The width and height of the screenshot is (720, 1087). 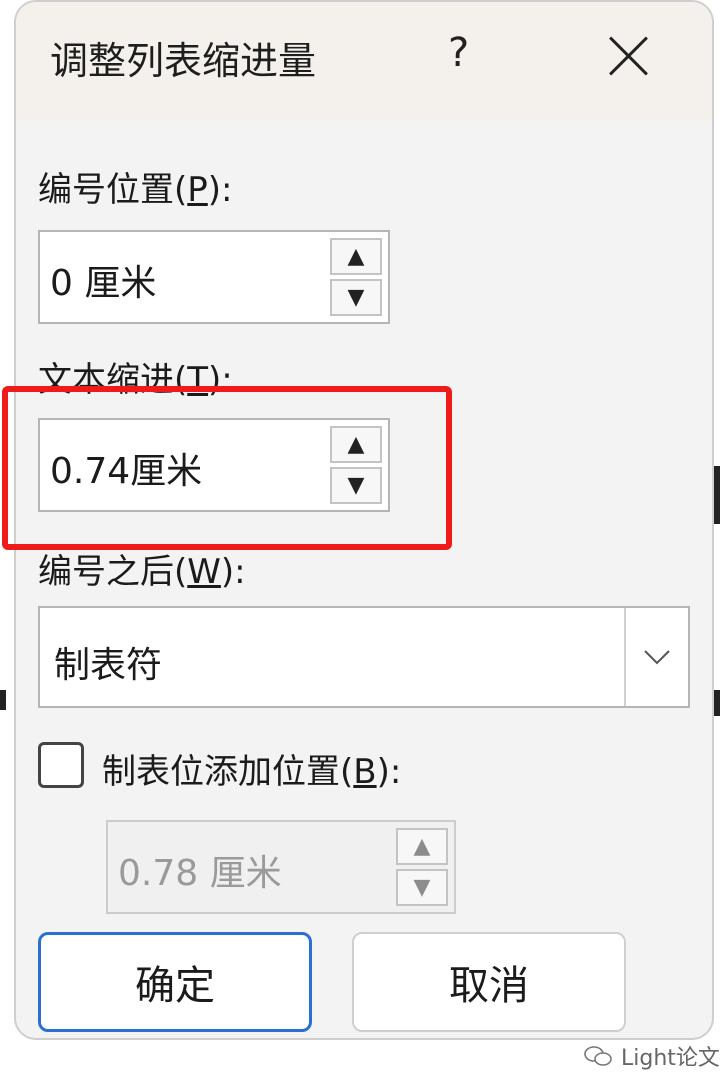 What do you see at coordinates (458, 53) in the screenshot?
I see `help-button: ?` at bounding box center [458, 53].